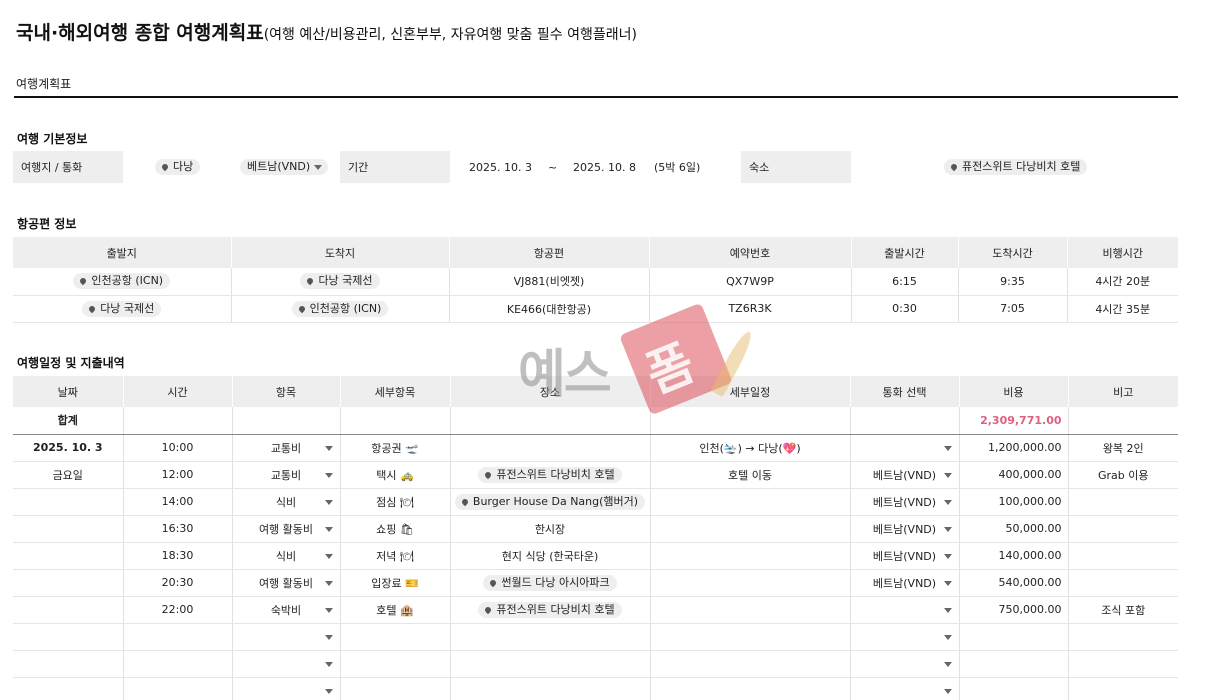 The image size is (1212, 700). Describe the element at coordinates (394, 610) in the screenshot. I see `cell-detail: 호텔 🏨` at that location.